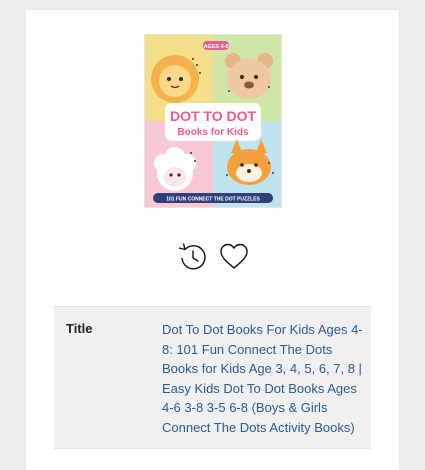 The image size is (425, 470). What do you see at coordinates (79, 328) in the screenshot?
I see `title-label: Title` at bounding box center [79, 328].